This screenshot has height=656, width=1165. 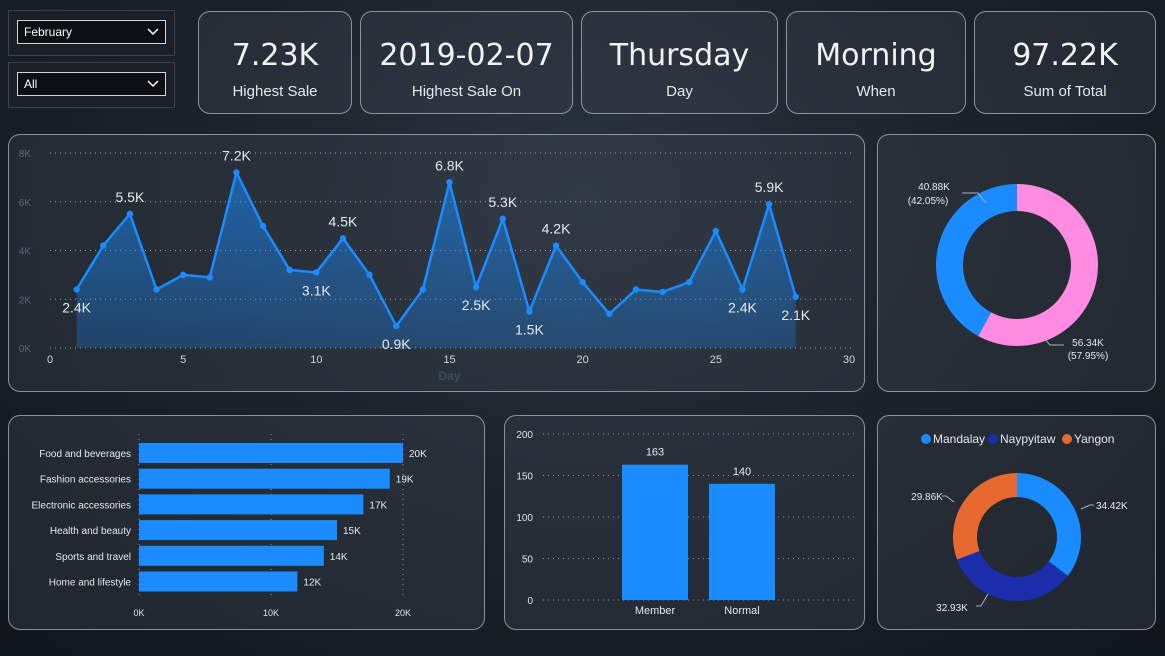 I want to click on slice-value-label: 32.93K, so click(x=952, y=608).